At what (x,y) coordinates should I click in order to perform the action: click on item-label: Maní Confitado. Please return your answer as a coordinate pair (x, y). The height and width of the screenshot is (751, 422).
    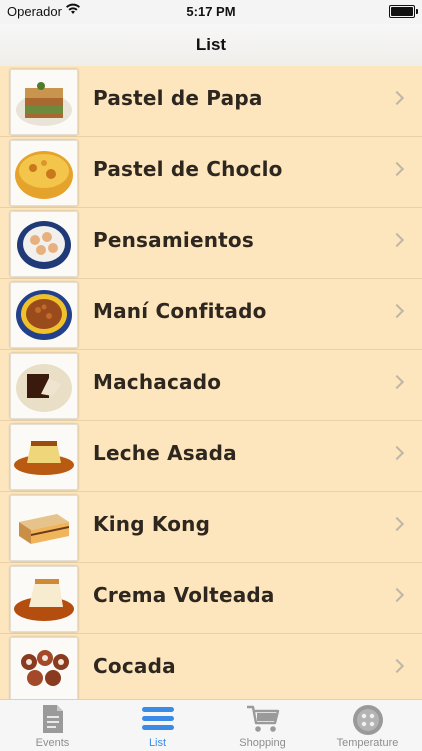
    Looking at the image, I should click on (180, 311).